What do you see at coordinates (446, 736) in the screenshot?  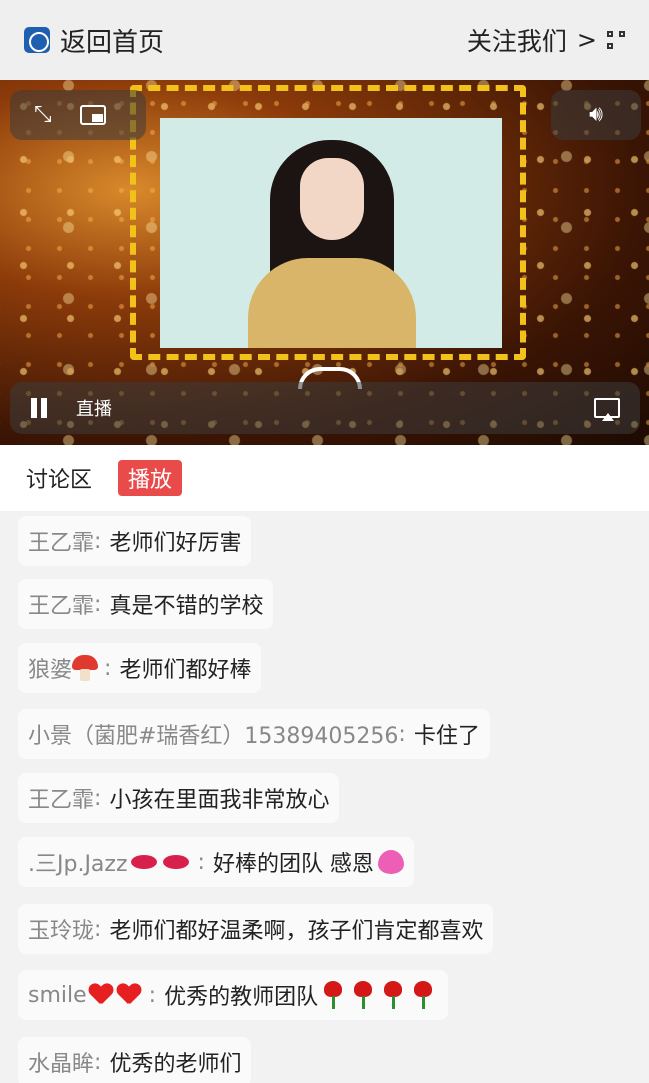 I see `comment-text: 卡住了` at bounding box center [446, 736].